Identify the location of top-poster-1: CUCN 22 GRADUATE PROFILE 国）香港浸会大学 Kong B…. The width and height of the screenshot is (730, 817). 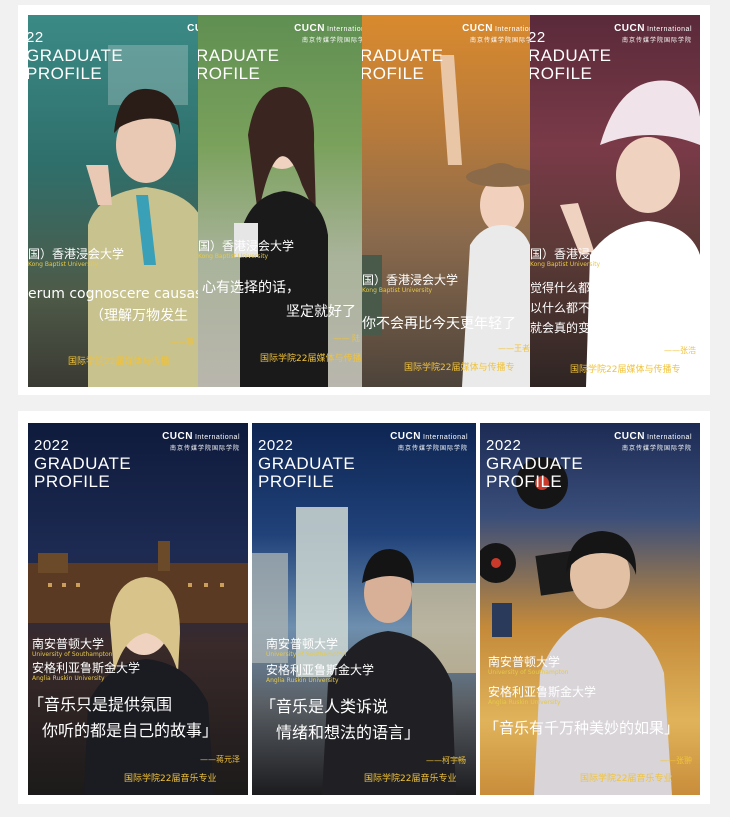
(113, 201).